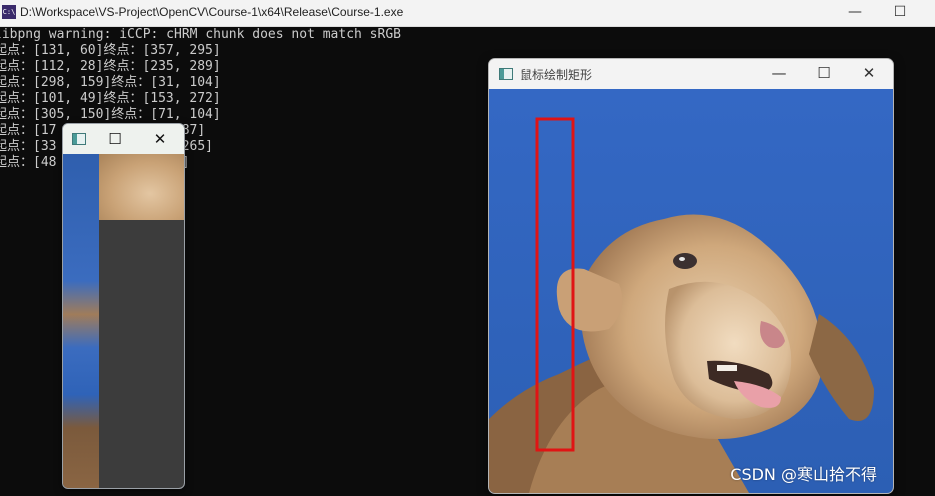  What do you see at coordinates (110, 66) in the screenshot?
I see `console-line: 起点：[112, 28]终点：[235, 289]` at bounding box center [110, 66].